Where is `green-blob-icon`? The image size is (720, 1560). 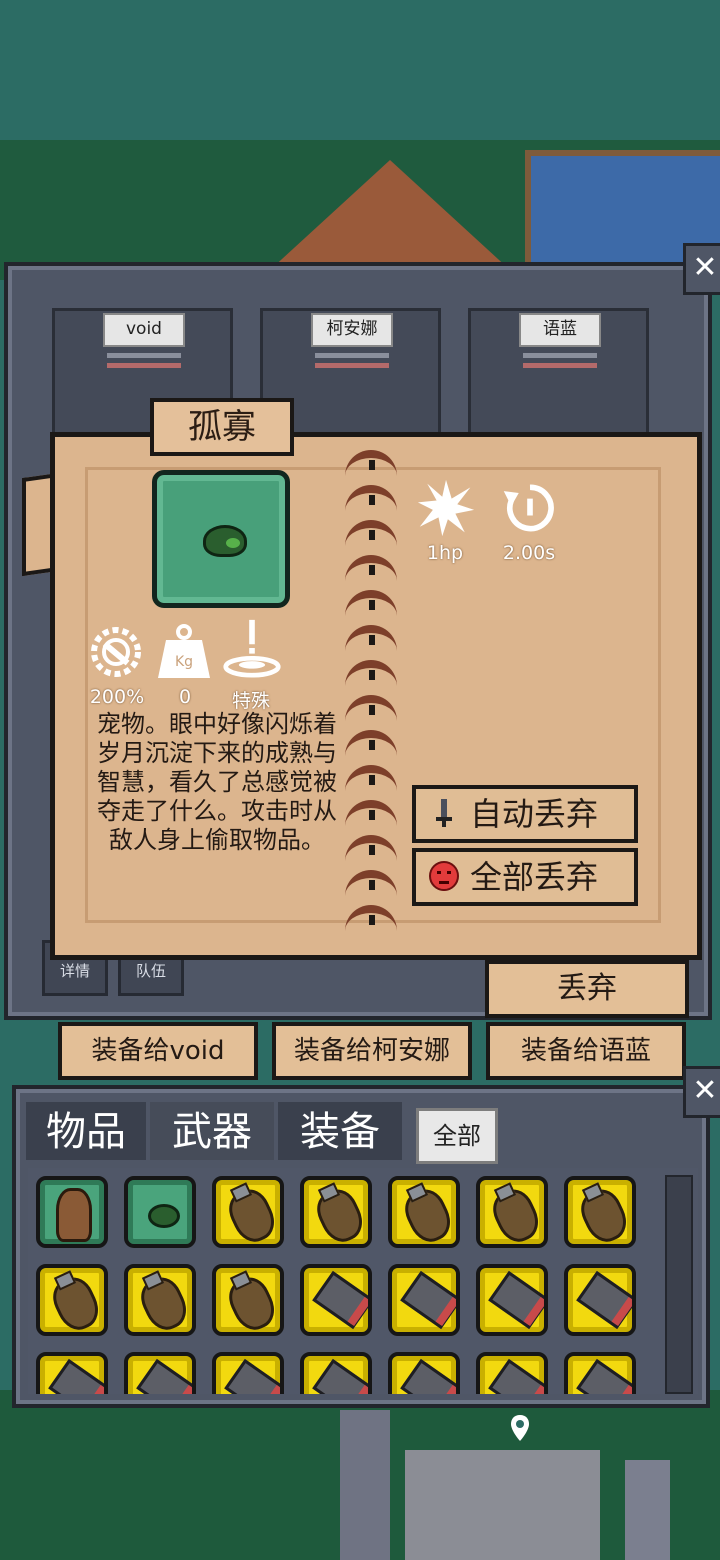 green-blob-icon is located at coordinates (225, 541).